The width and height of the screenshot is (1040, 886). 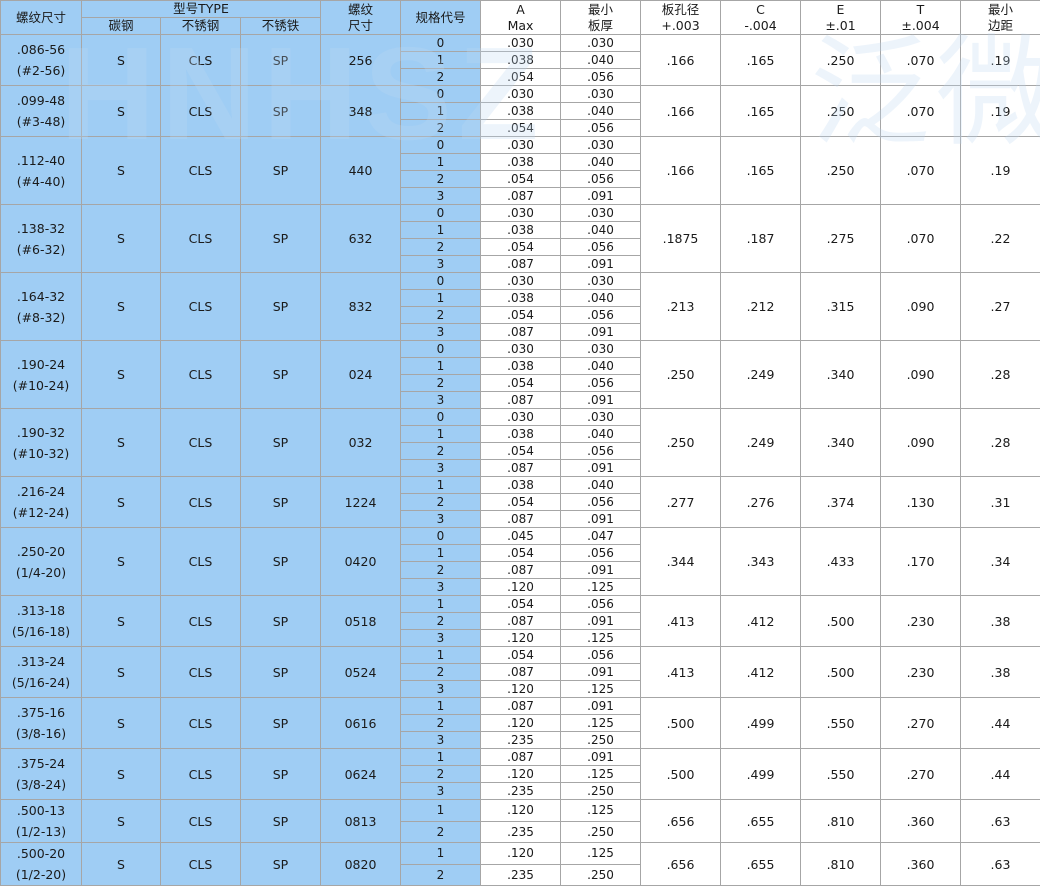 I want to click on min-thickness-cell: .047, so click(x=601, y=536).